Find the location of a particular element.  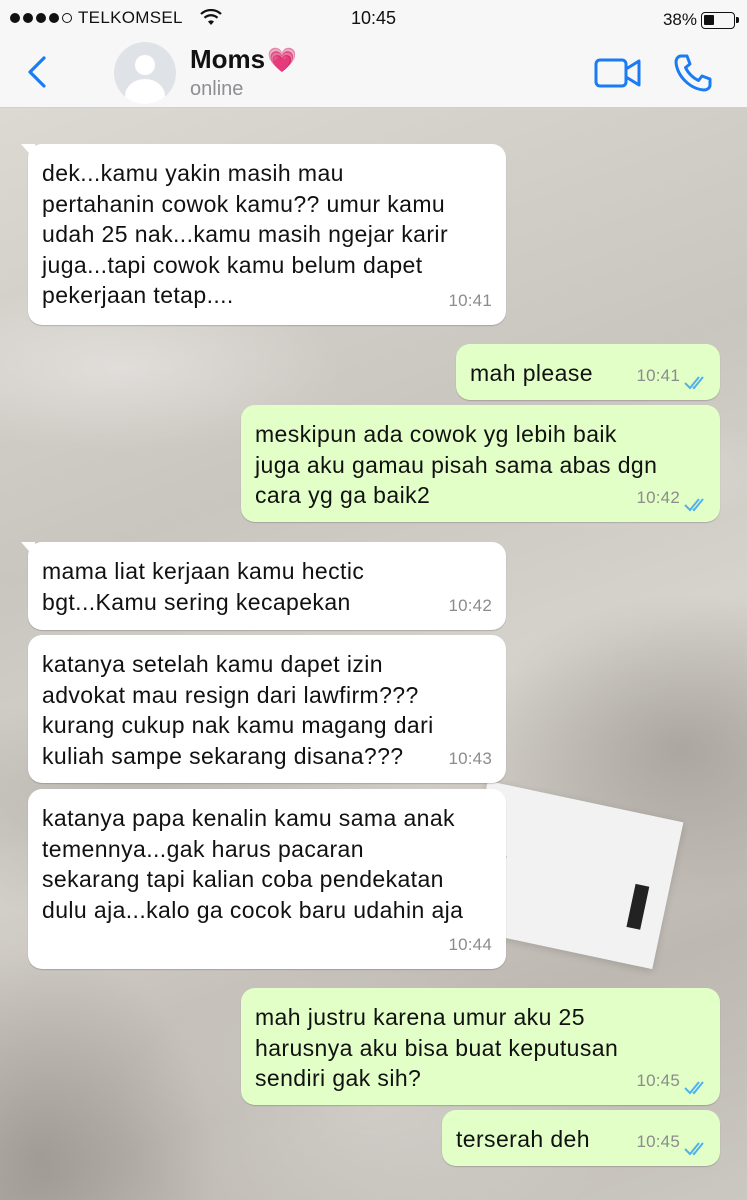

message-time: 10:43 is located at coordinates (470, 758).